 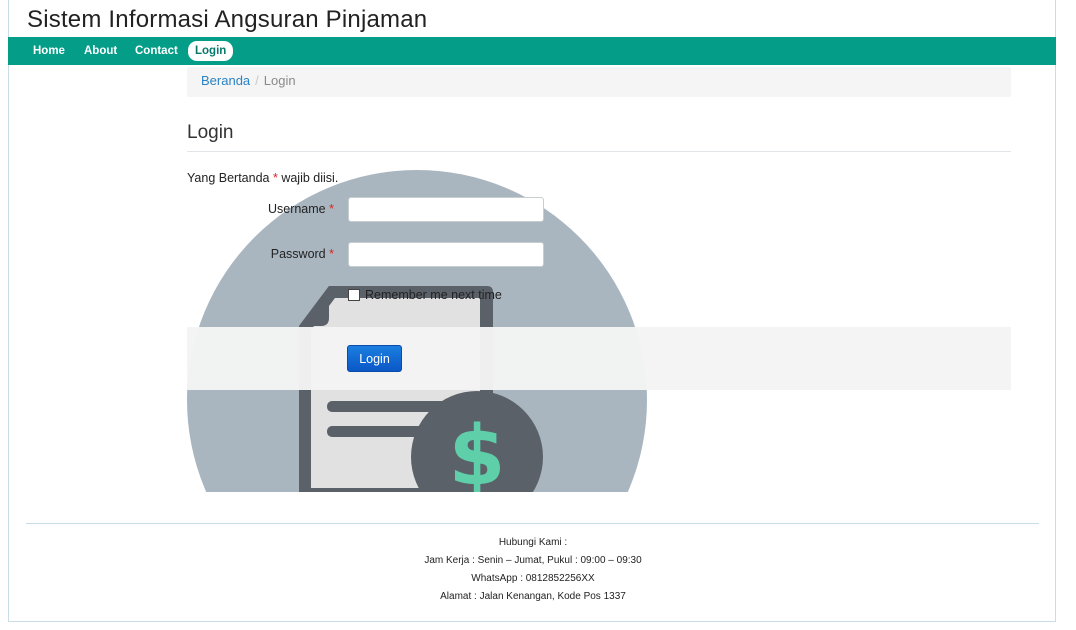 I want to click on breadcrumb: Beranda / Login, so click(x=599, y=82).